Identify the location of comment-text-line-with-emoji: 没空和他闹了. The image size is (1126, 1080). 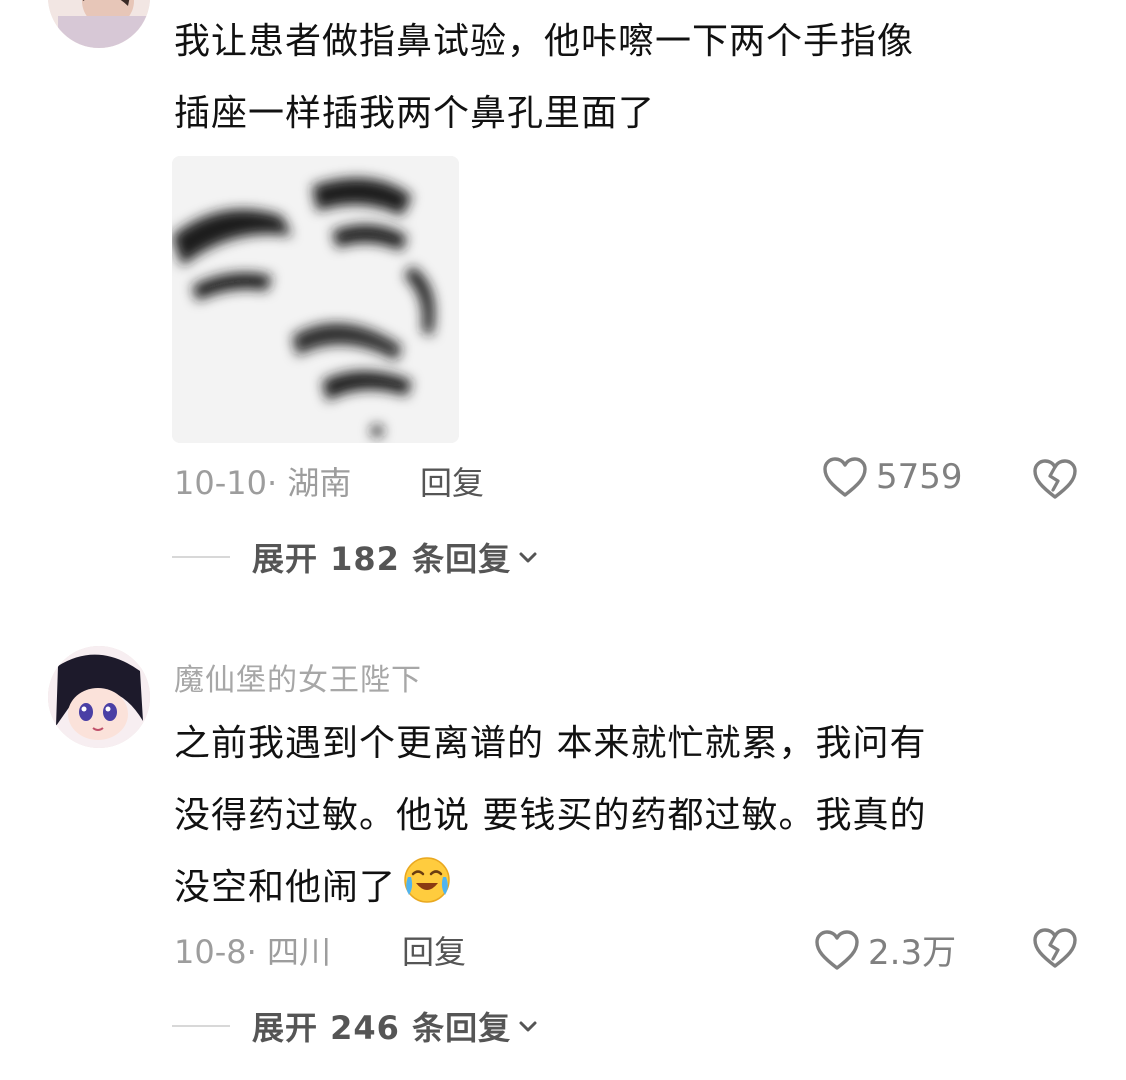
(634, 888).